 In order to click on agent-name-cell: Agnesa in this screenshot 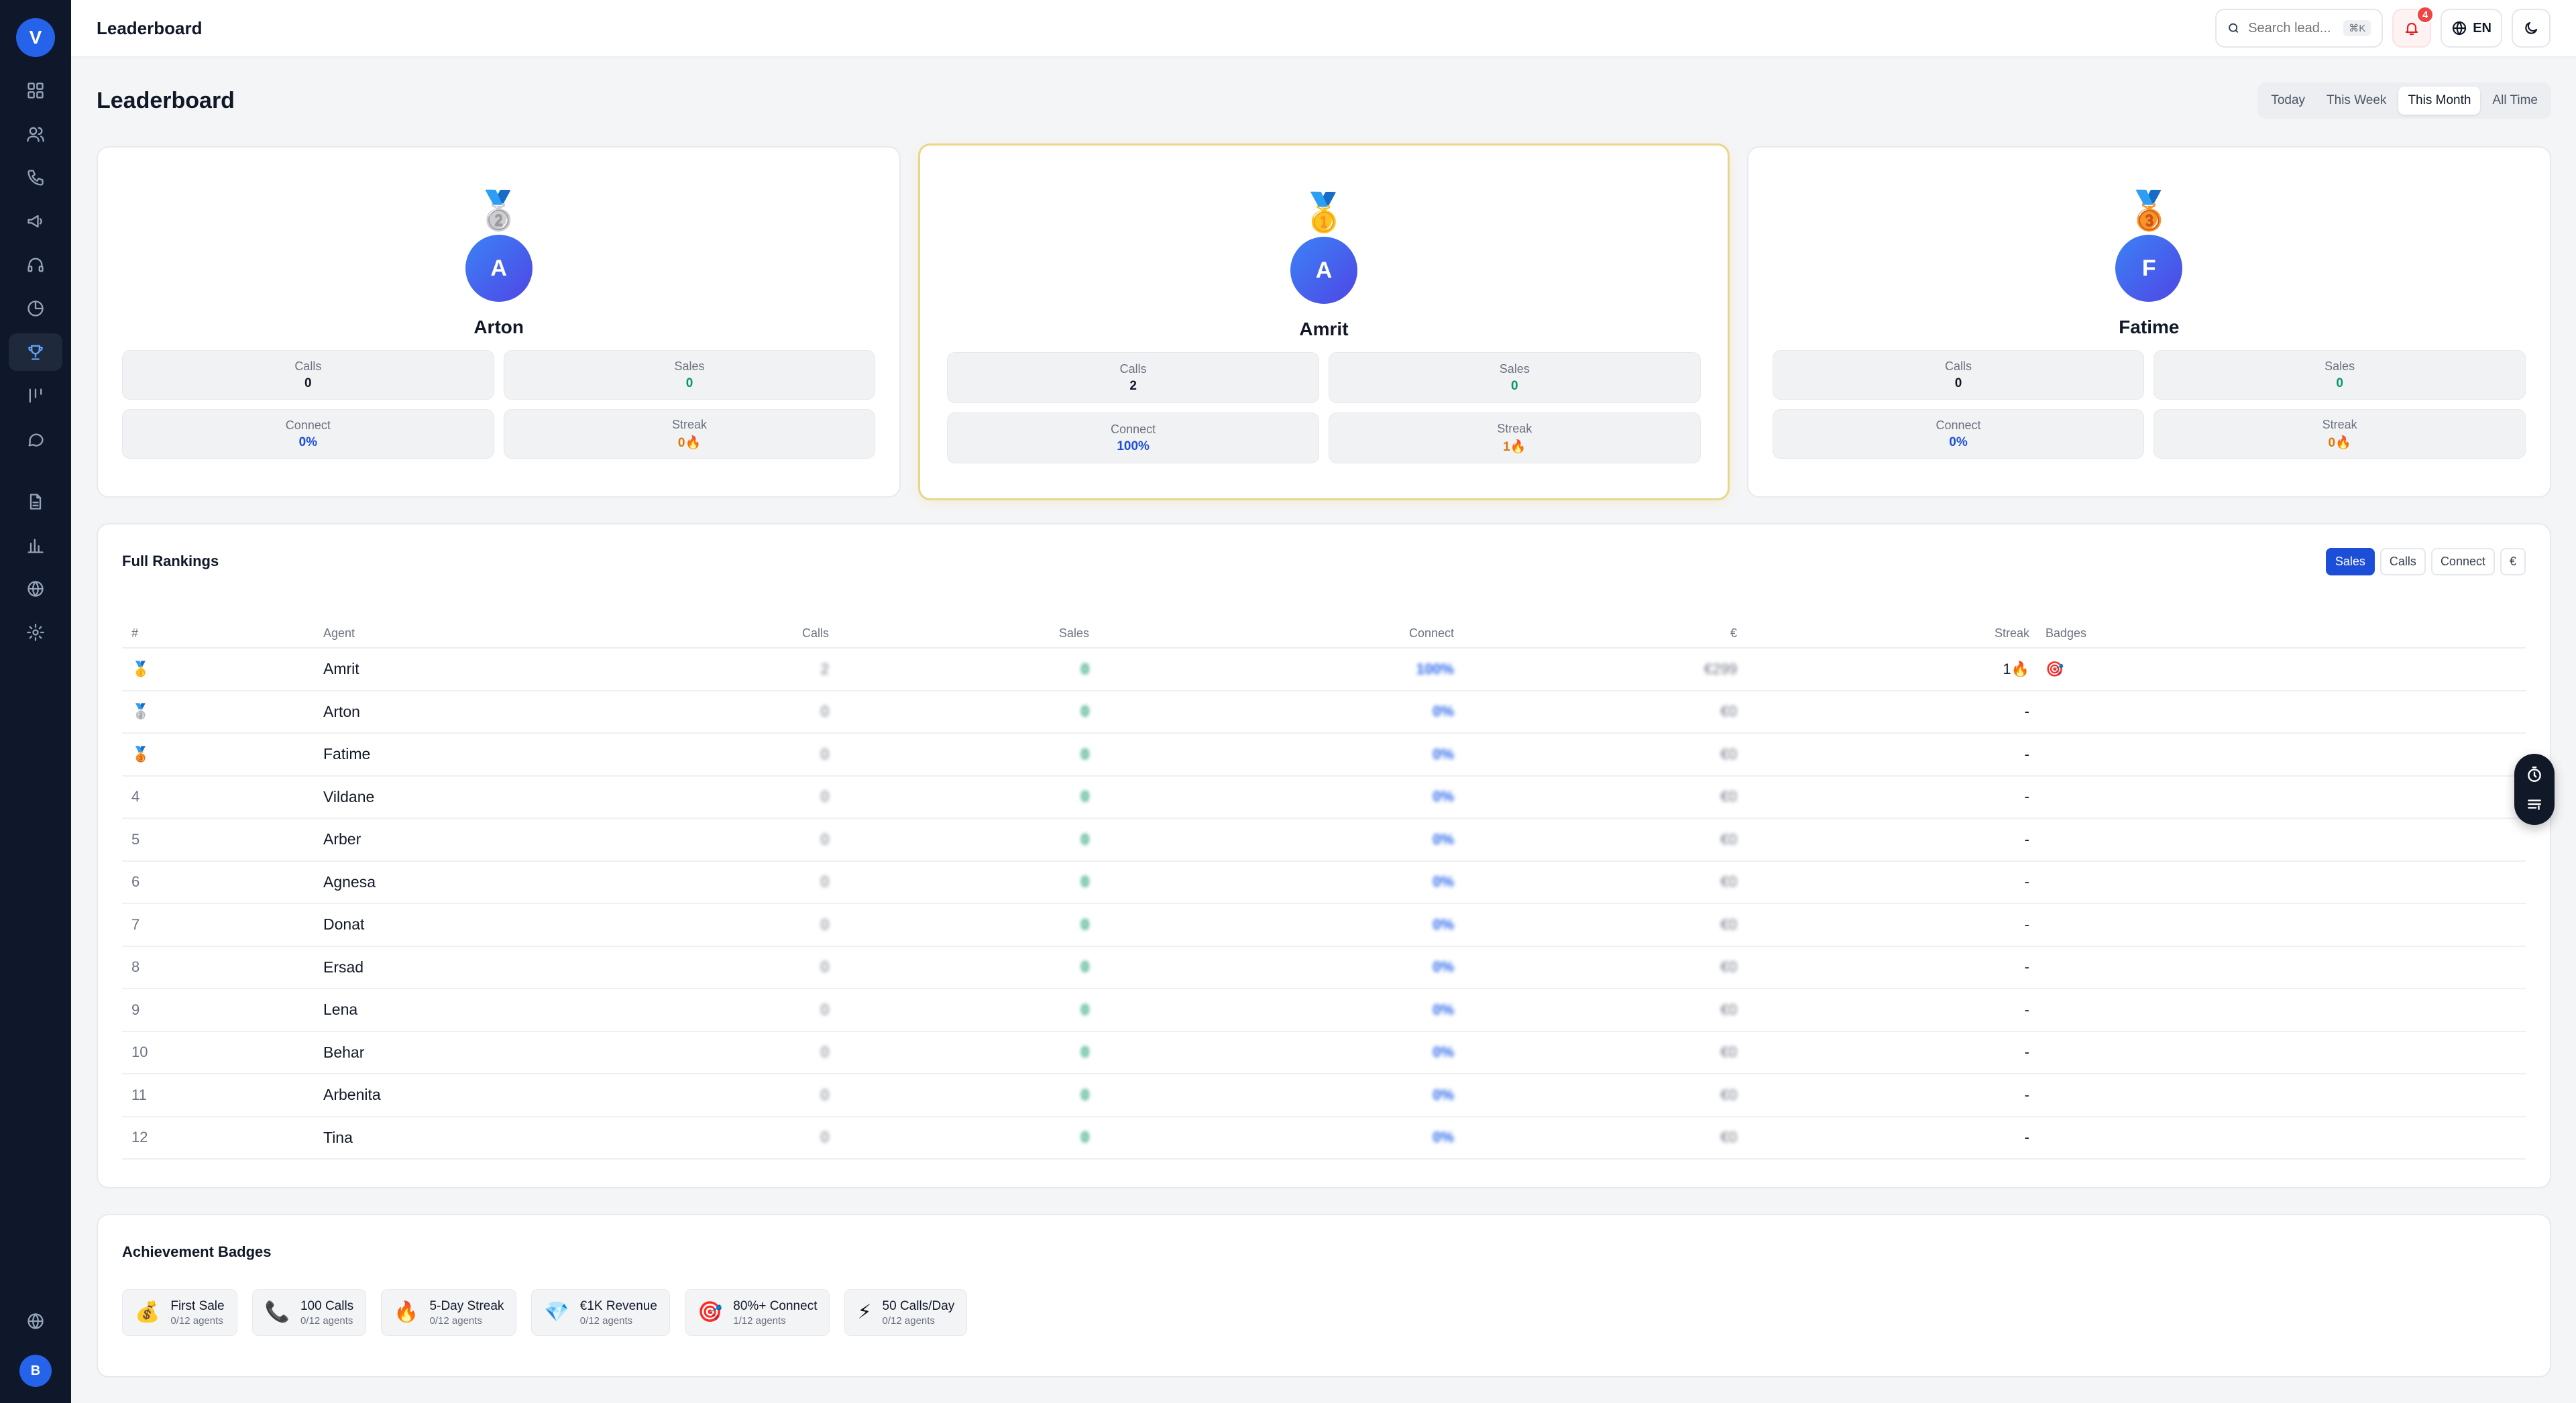, I will do `click(491, 882)`.